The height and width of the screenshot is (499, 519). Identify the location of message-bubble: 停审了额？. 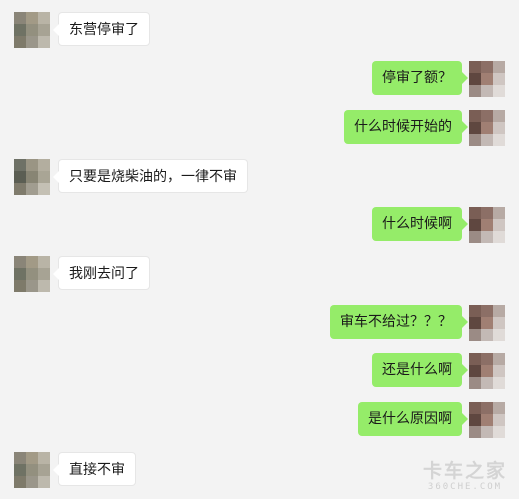
(420, 78).